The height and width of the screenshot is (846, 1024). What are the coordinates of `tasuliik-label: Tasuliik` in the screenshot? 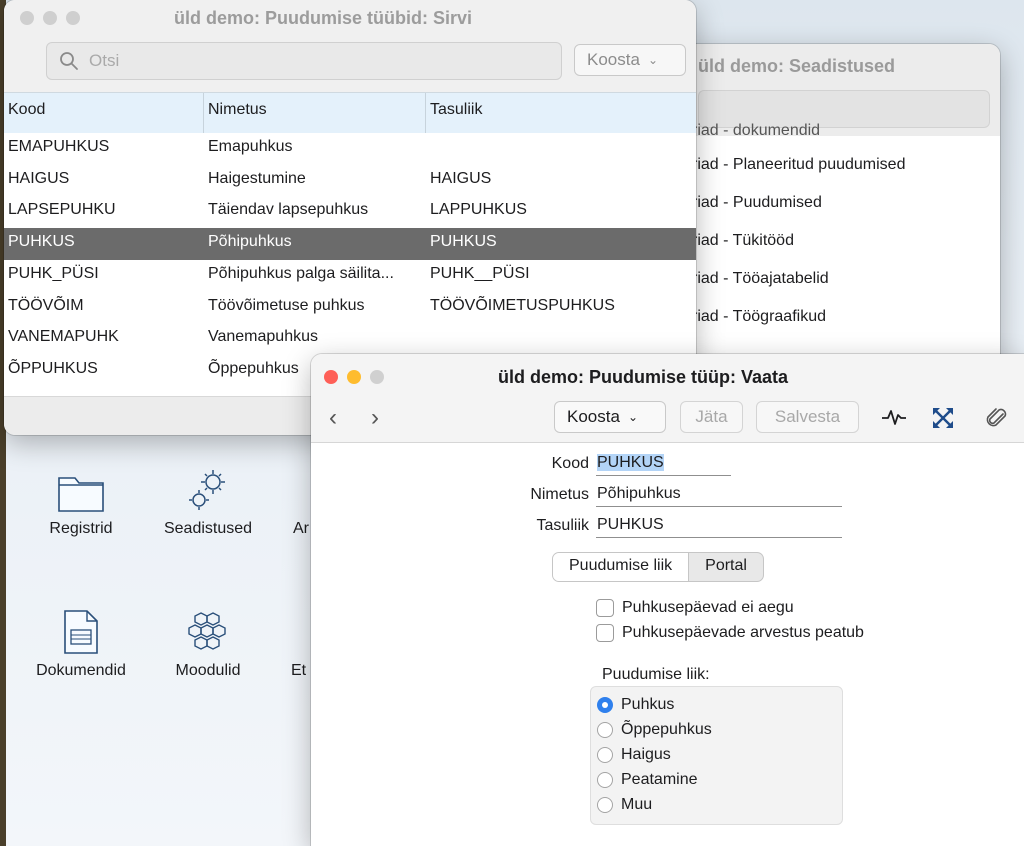 It's located at (562, 525).